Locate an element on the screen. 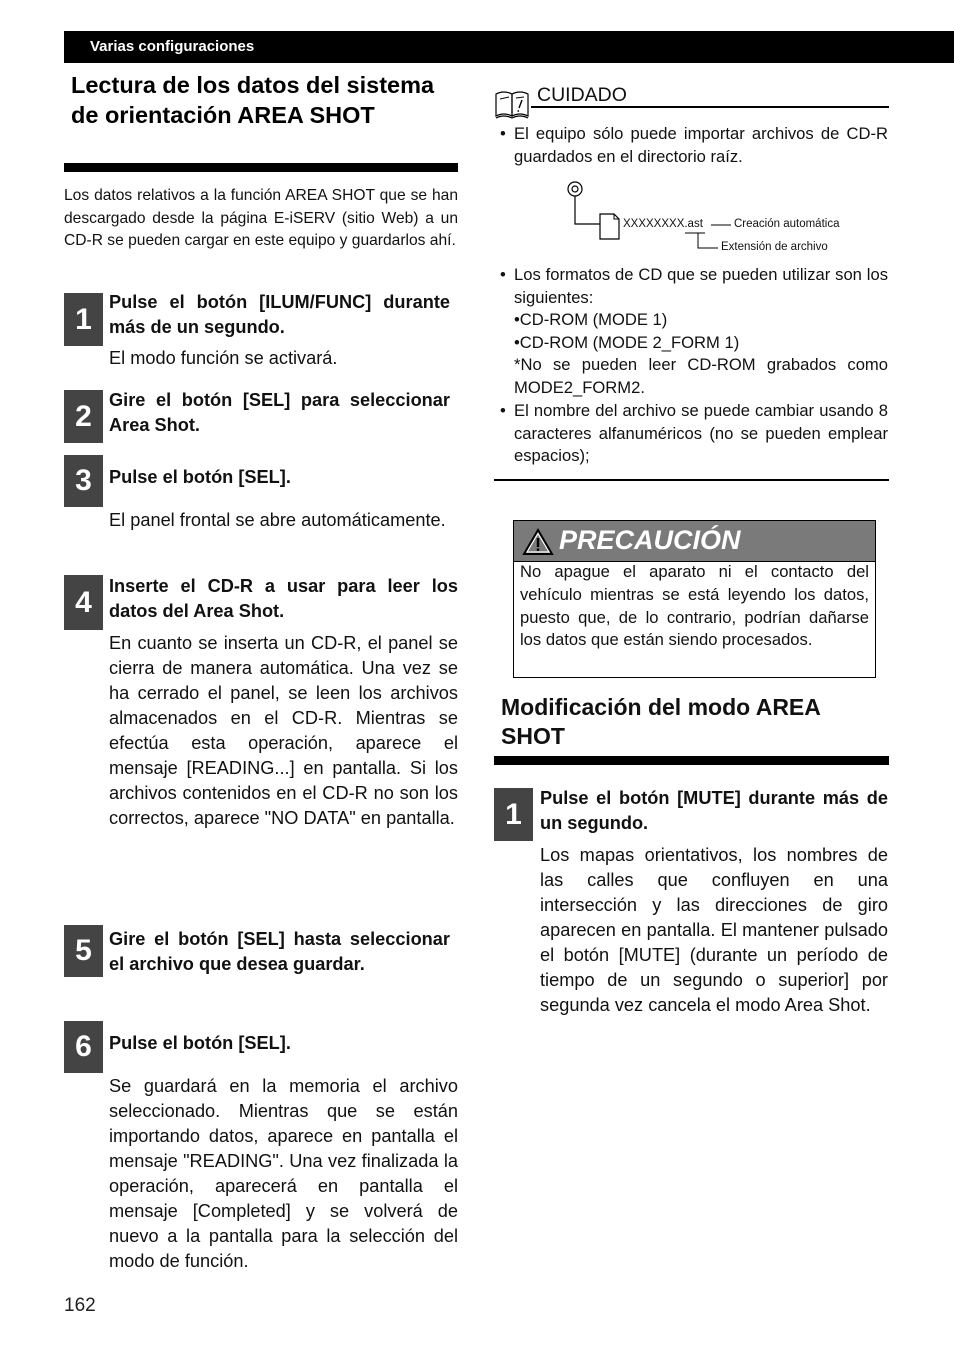 This screenshot has width=954, height=1352. step-body: El modo función se activará. is located at coordinates (223, 358).